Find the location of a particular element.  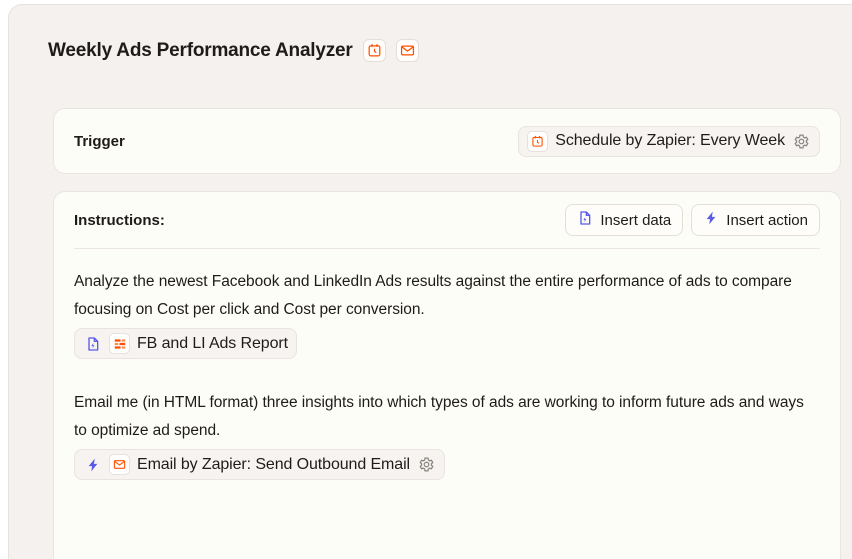

instructions-label: Instructions: is located at coordinates (119, 220).